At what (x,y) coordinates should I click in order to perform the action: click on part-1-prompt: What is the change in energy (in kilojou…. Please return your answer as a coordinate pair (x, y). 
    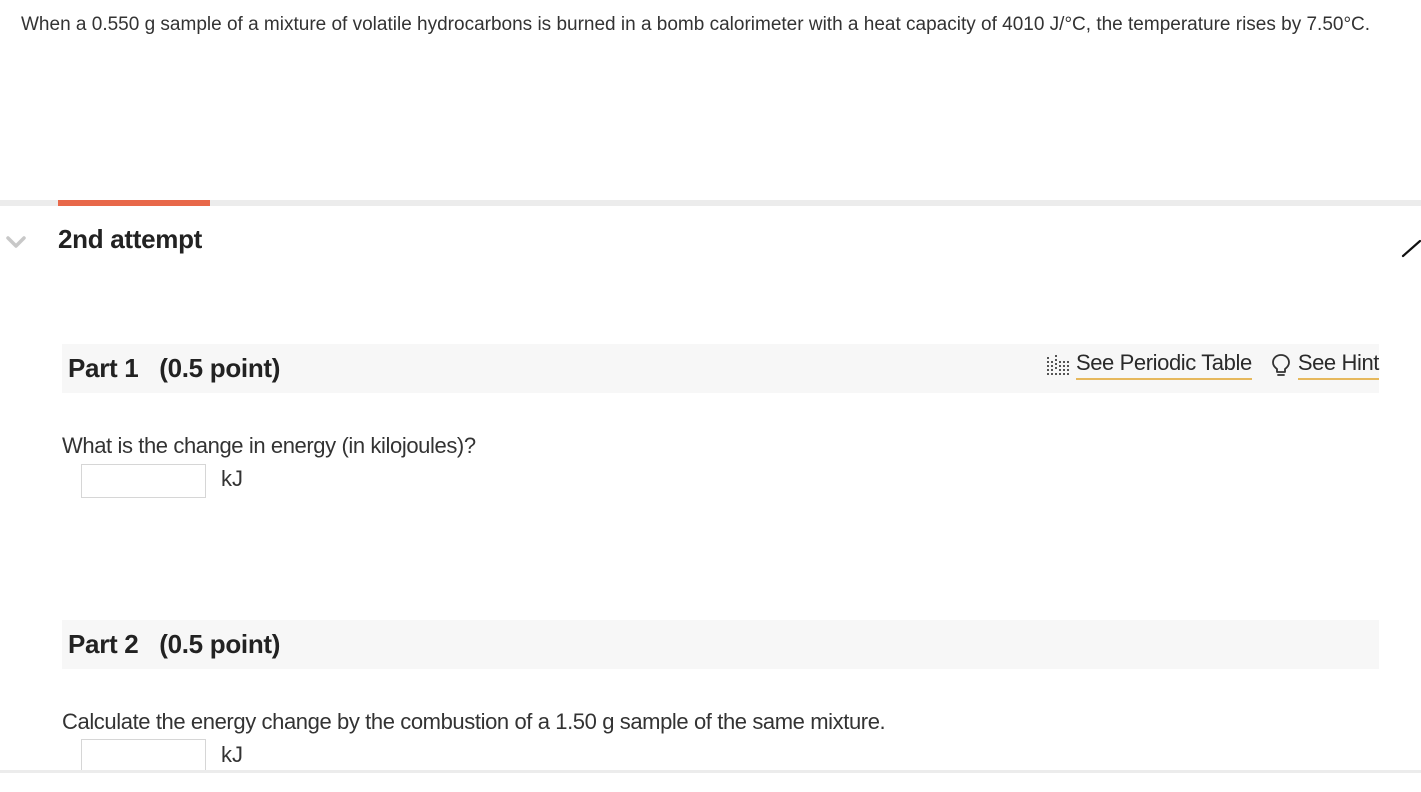
    Looking at the image, I should click on (269, 445).